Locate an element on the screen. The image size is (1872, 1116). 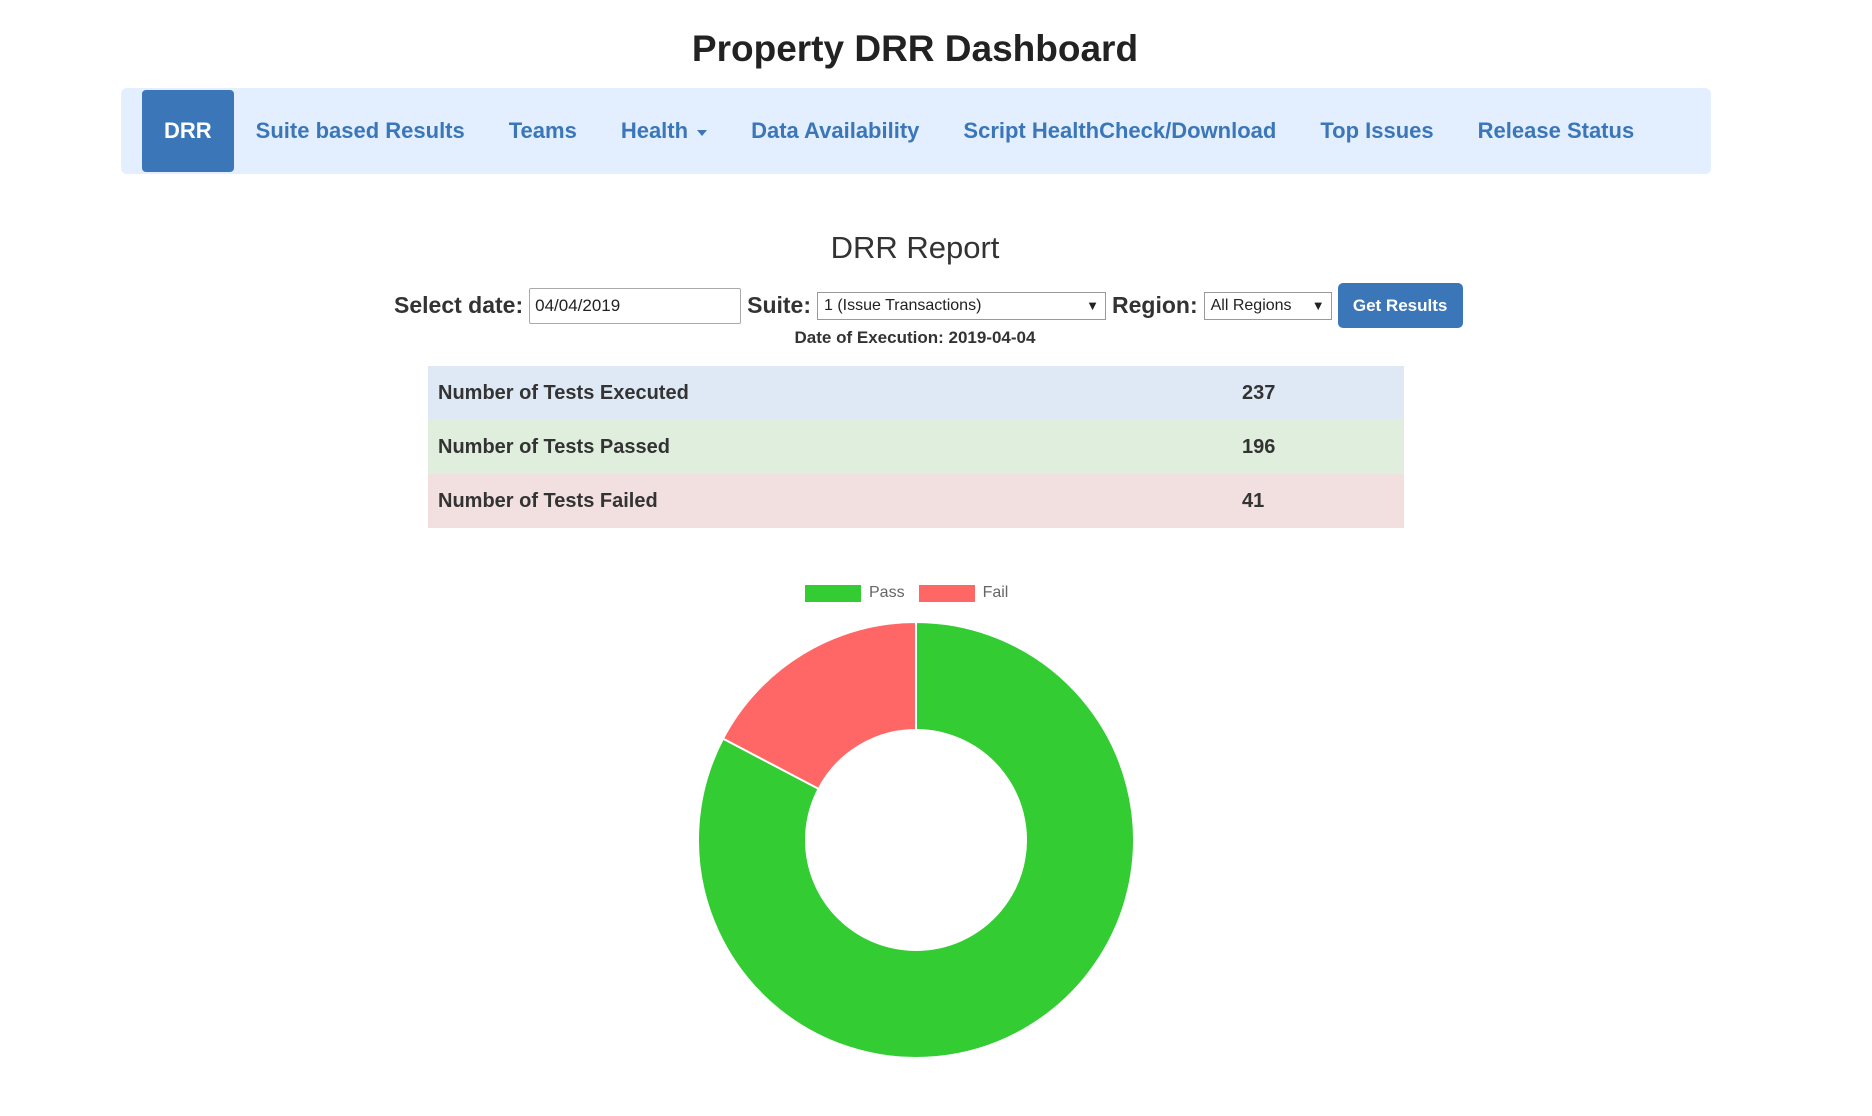
nav-item-top-issues: Top Issues is located at coordinates (1376, 131).